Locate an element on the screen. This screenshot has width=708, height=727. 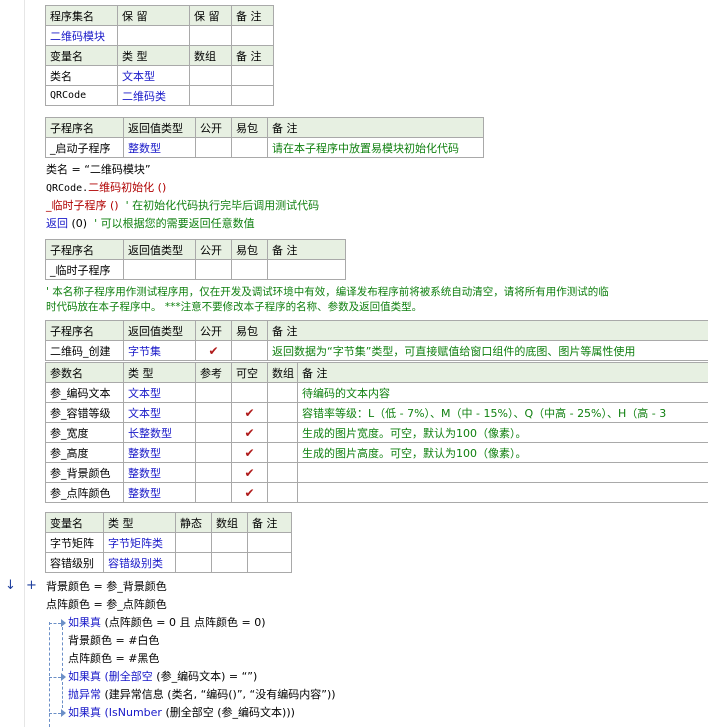
table-row: 容错级别 容错级别类 is located at coordinates (168, 562).